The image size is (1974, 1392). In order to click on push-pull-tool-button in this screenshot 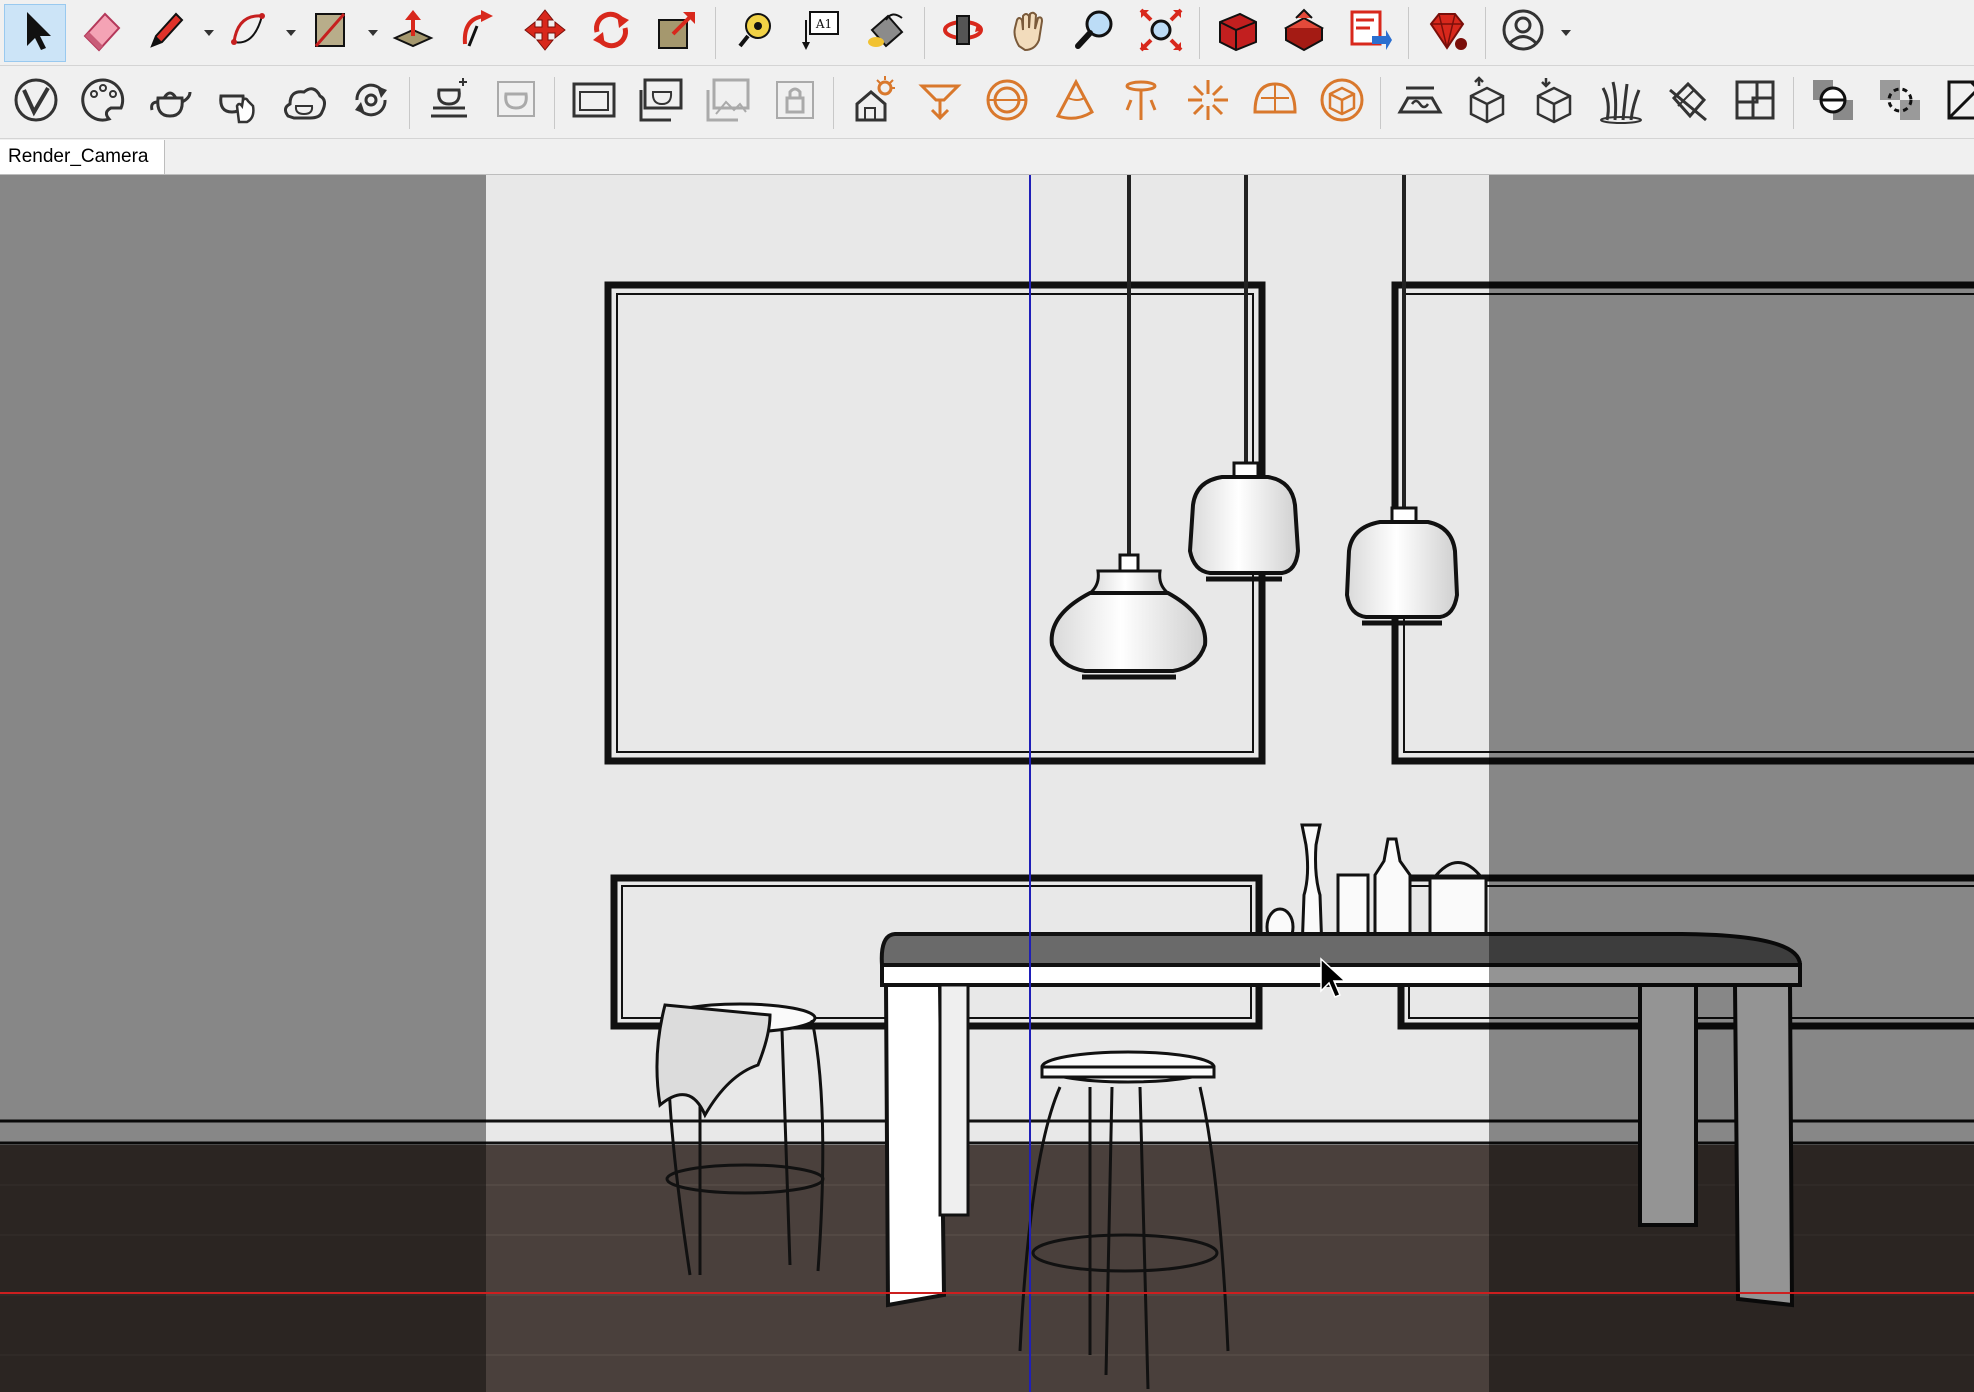, I will do `click(413, 33)`.